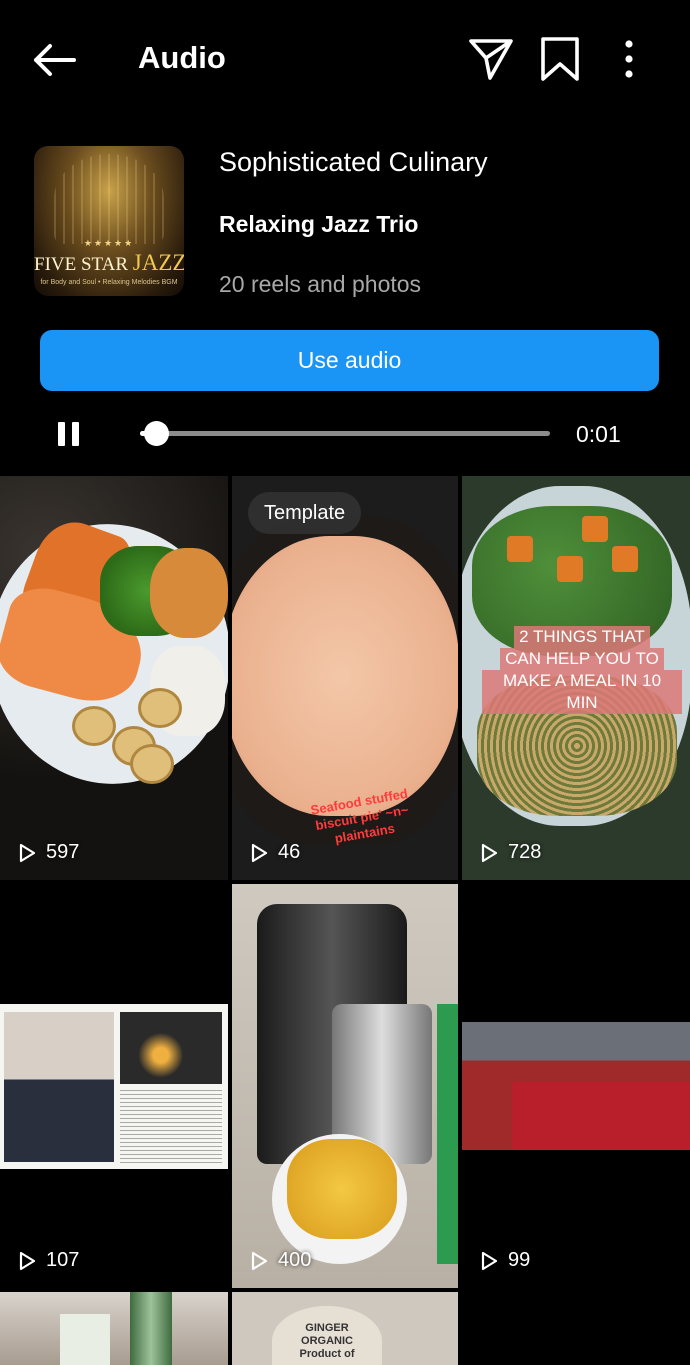  I want to click on share-button, so click(491, 59).